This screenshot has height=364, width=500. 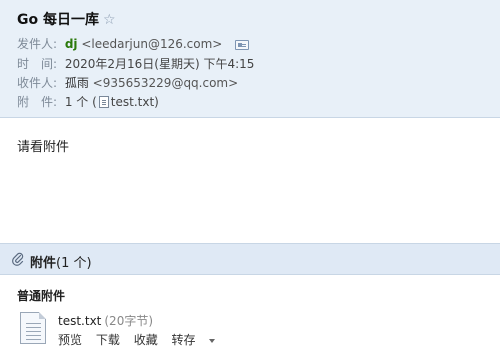 I want to click on subject-text: Go 每日一库, so click(x=58, y=20).